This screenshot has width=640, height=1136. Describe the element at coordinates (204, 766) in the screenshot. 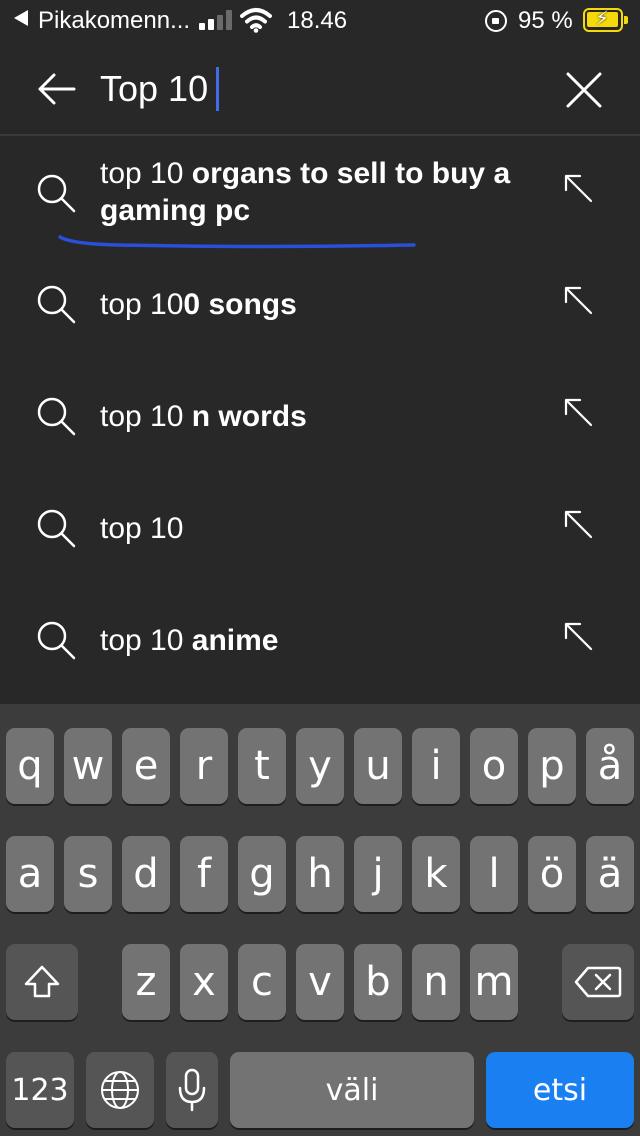

I see `key-r: r` at that location.